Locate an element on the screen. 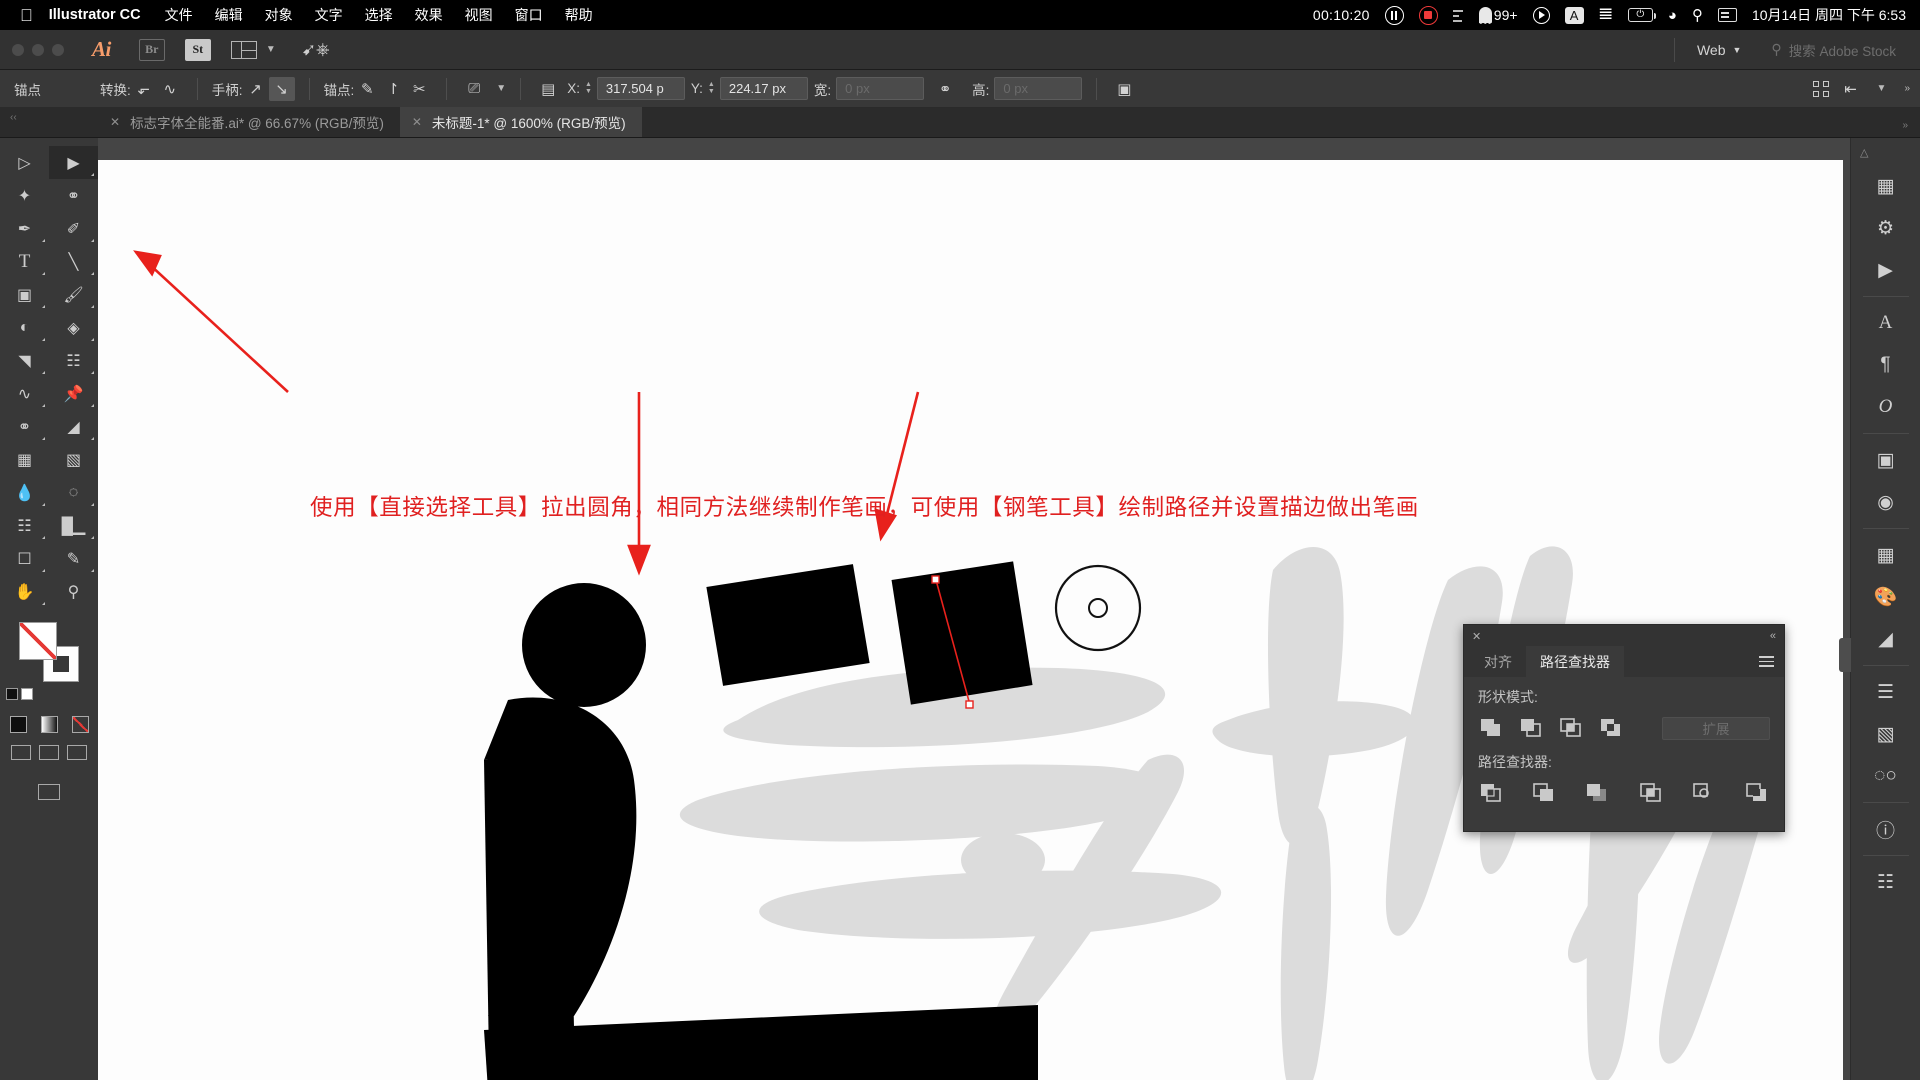 This screenshot has width=1920, height=1080. color-icon: 🎨 is located at coordinates (1886, 597).